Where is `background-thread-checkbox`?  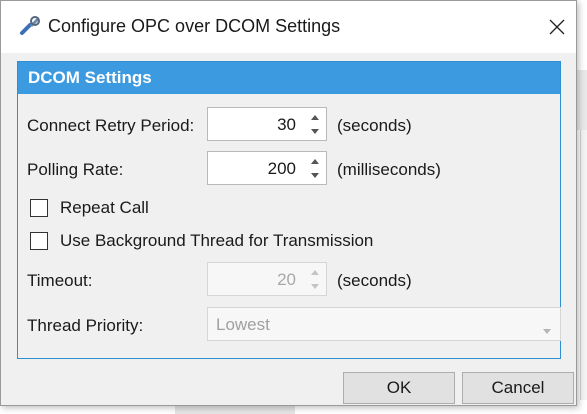
background-thread-checkbox is located at coordinates (39, 241).